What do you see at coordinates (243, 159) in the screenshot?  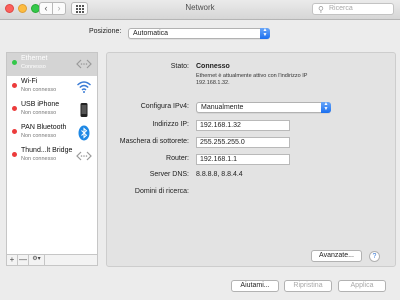 I see `router-field: 192.168.1.1` at bounding box center [243, 159].